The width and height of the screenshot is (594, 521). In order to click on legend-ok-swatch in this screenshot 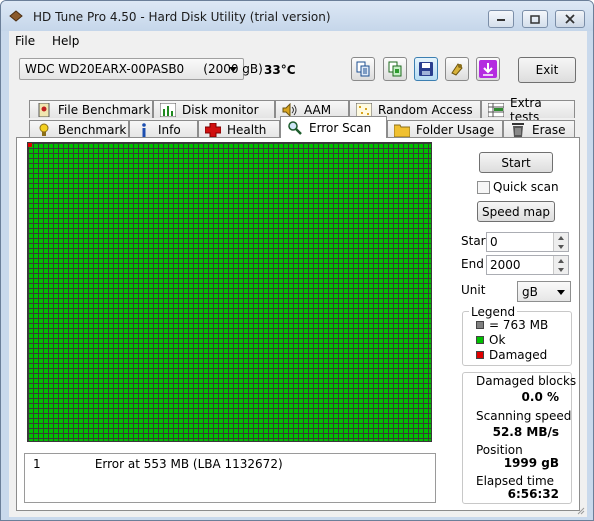, I will do `click(480, 340)`.